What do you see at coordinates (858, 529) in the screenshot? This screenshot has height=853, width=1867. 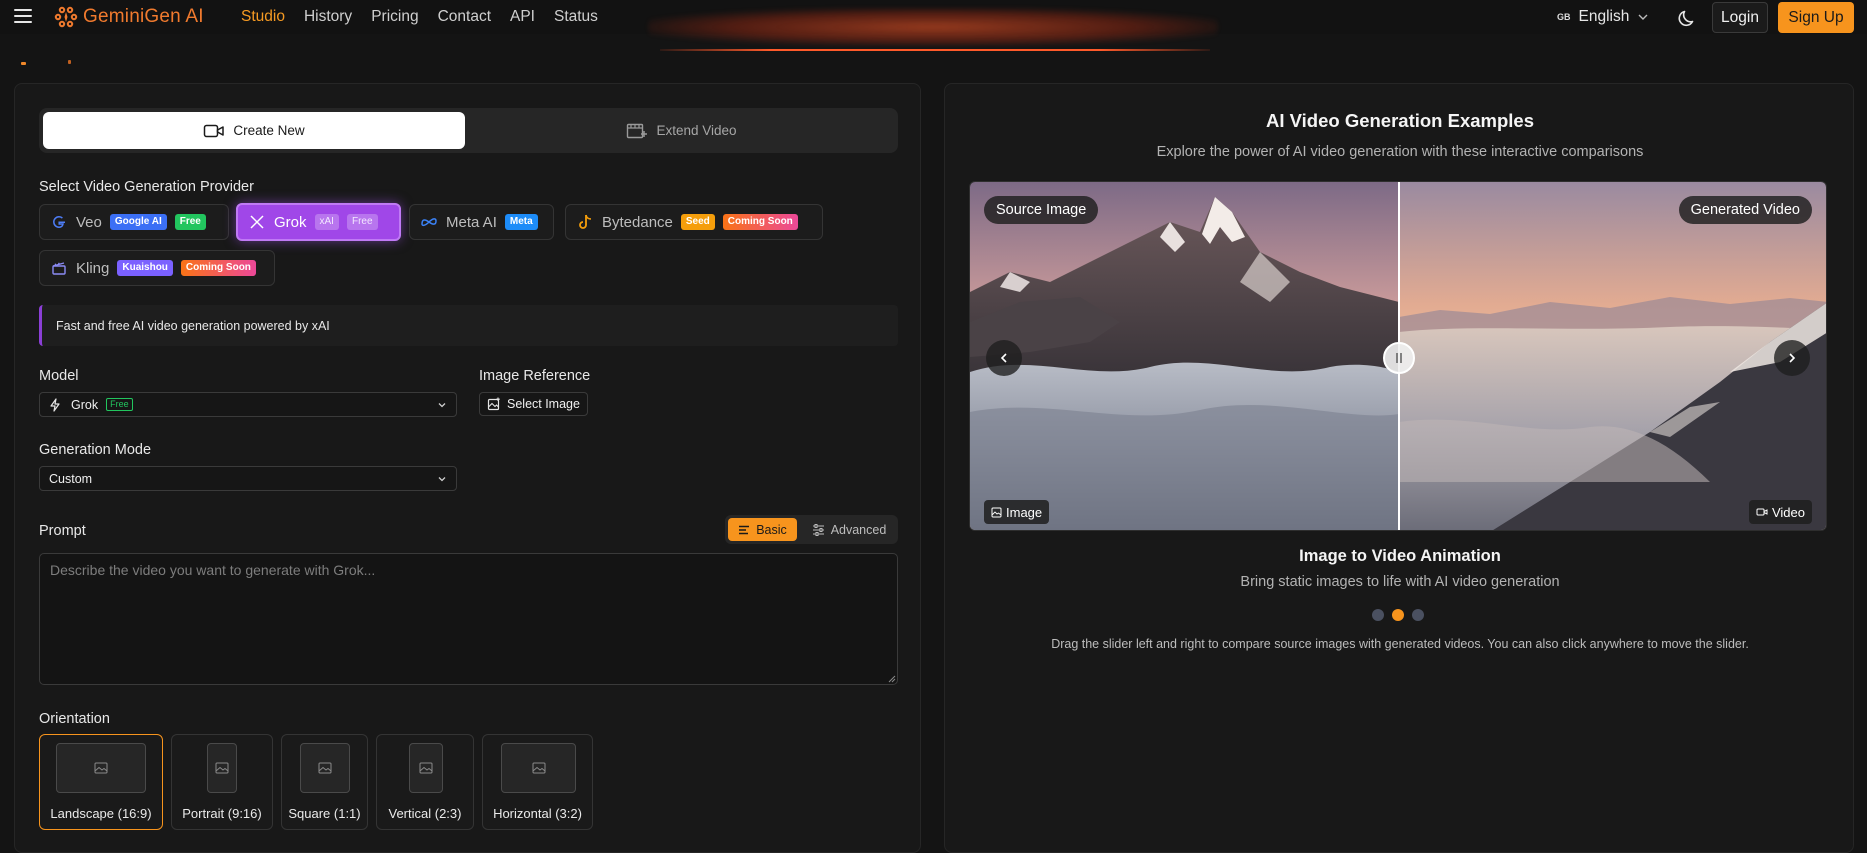 I see `prompt-mode-advanced-label: Advanced` at bounding box center [858, 529].